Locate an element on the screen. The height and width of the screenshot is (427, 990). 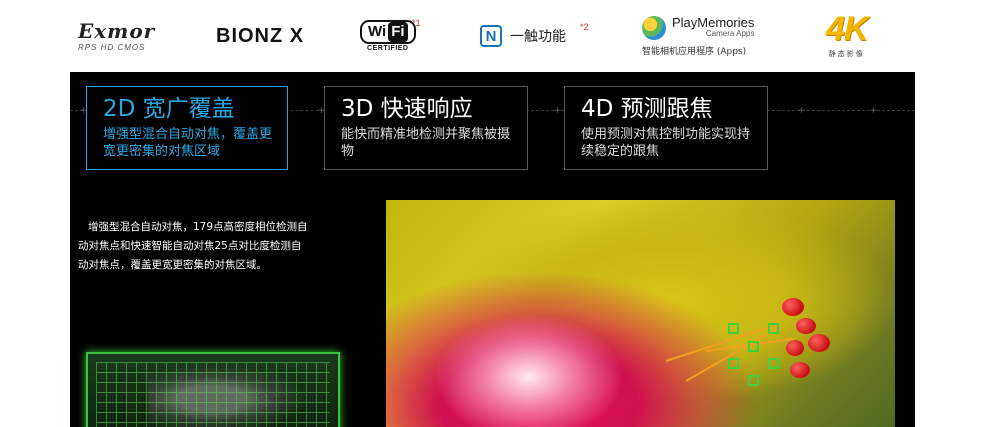
nfc-icon: N is located at coordinates (491, 36).